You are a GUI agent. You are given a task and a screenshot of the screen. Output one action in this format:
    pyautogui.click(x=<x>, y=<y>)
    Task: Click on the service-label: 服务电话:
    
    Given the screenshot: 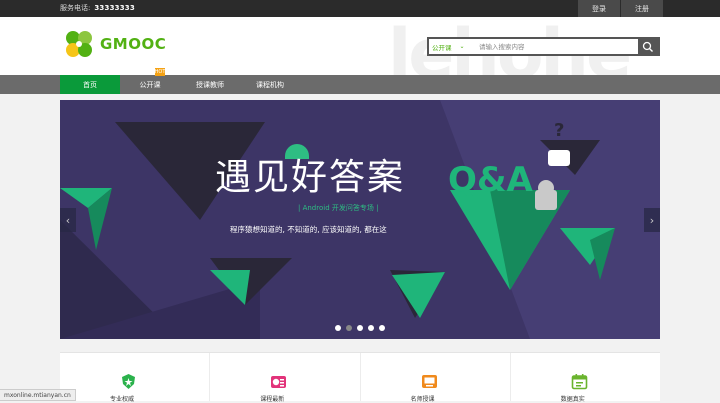 What is the action you would take?
    pyautogui.click(x=75, y=8)
    